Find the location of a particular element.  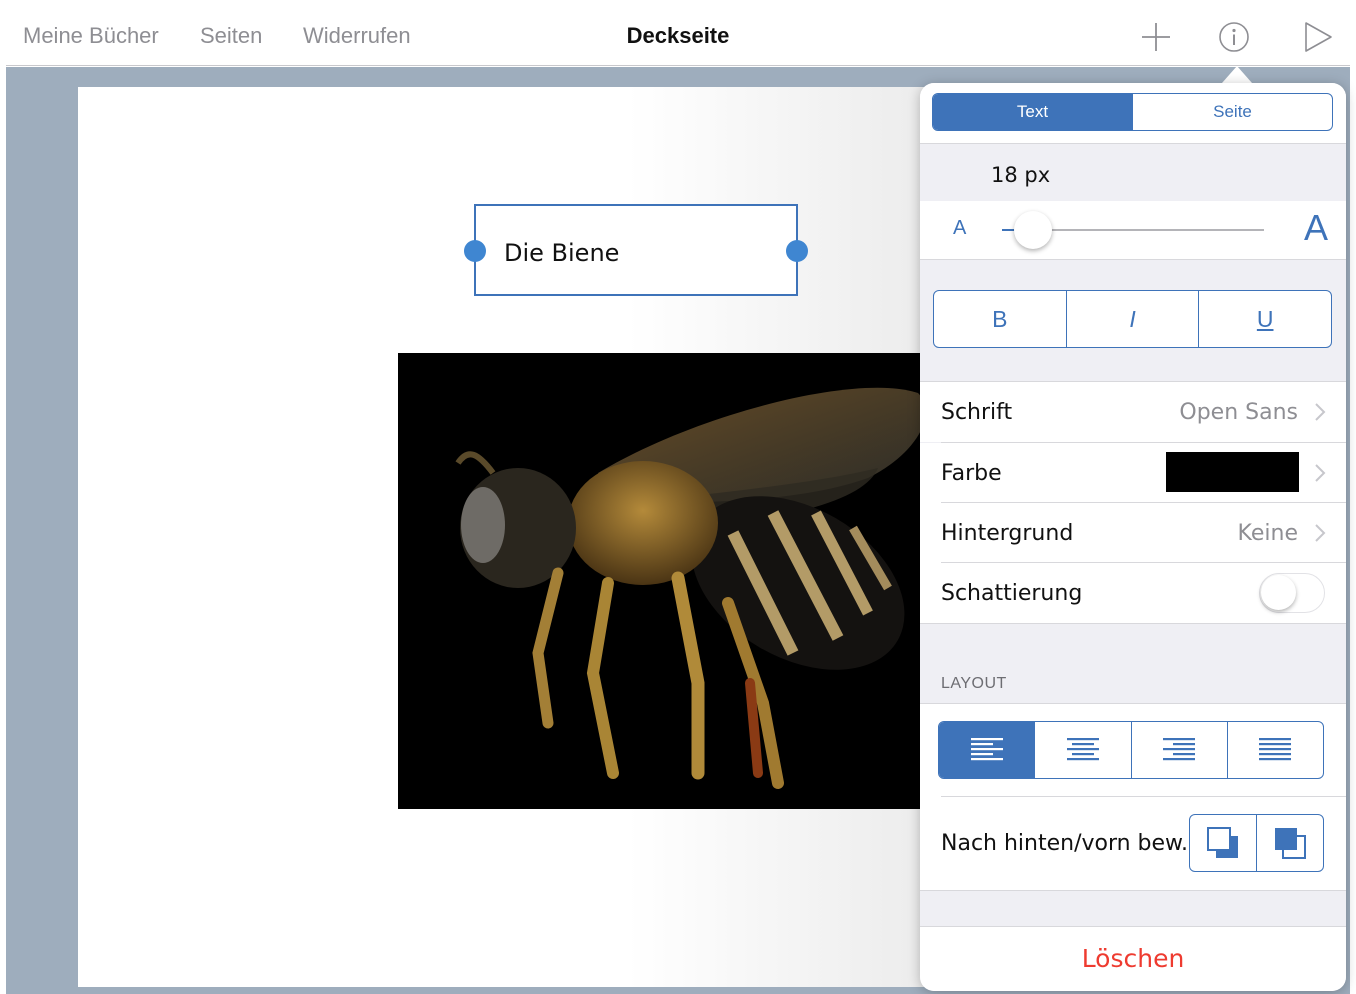

info-icon is located at coordinates (1234, 37).